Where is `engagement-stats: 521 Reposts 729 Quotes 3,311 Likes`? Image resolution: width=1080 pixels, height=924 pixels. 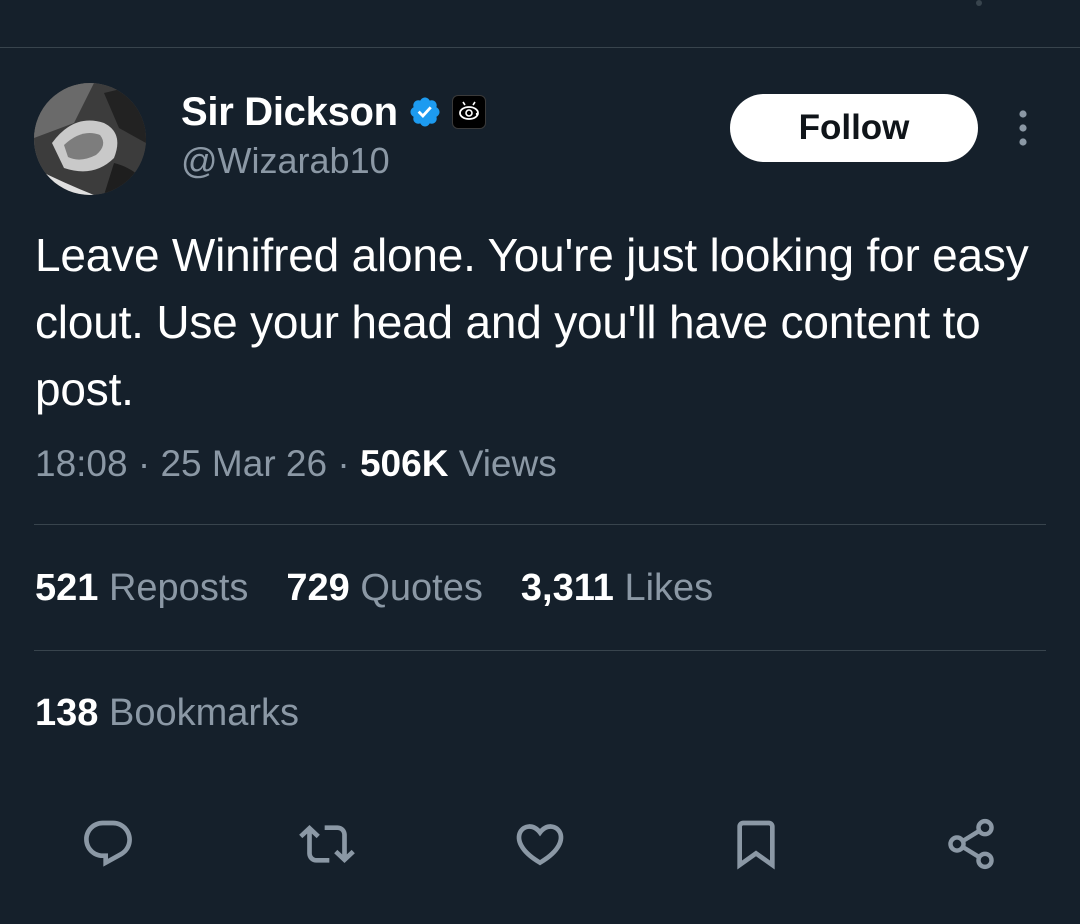 engagement-stats: 521 Reposts 729 Quotes 3,311 Likes is located at coordinates (393, 588).